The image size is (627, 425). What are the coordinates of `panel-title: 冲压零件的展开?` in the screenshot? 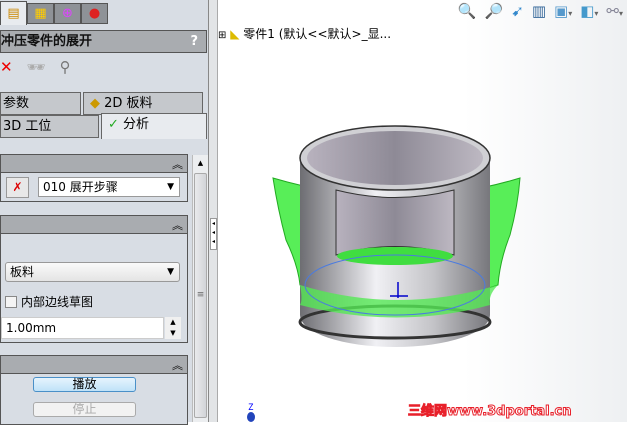 It's located at (103, 41).